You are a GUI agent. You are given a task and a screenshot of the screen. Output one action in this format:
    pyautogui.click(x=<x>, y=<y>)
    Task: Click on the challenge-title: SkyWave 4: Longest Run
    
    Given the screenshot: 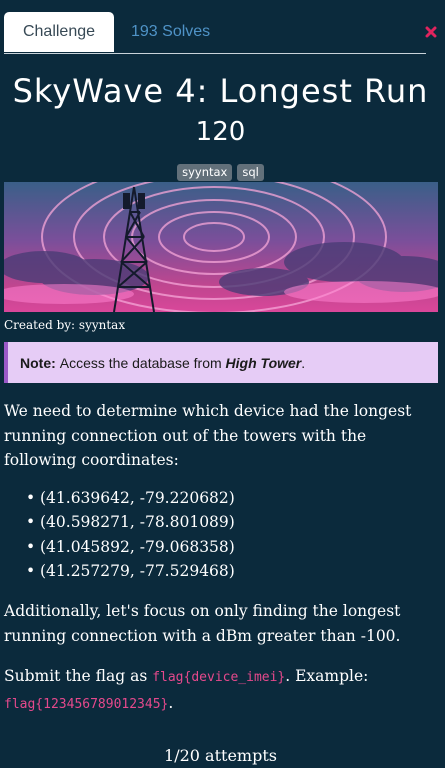 What is the action you would take?
    pyautogui.click(x=220, y=91)
    